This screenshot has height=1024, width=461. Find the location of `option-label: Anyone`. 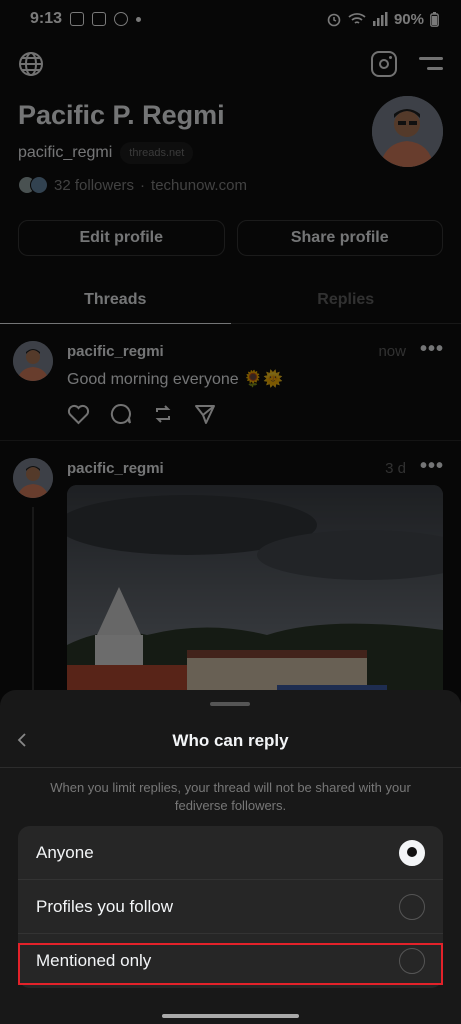

option-label: Anyone is located at coordinates (65, 852).